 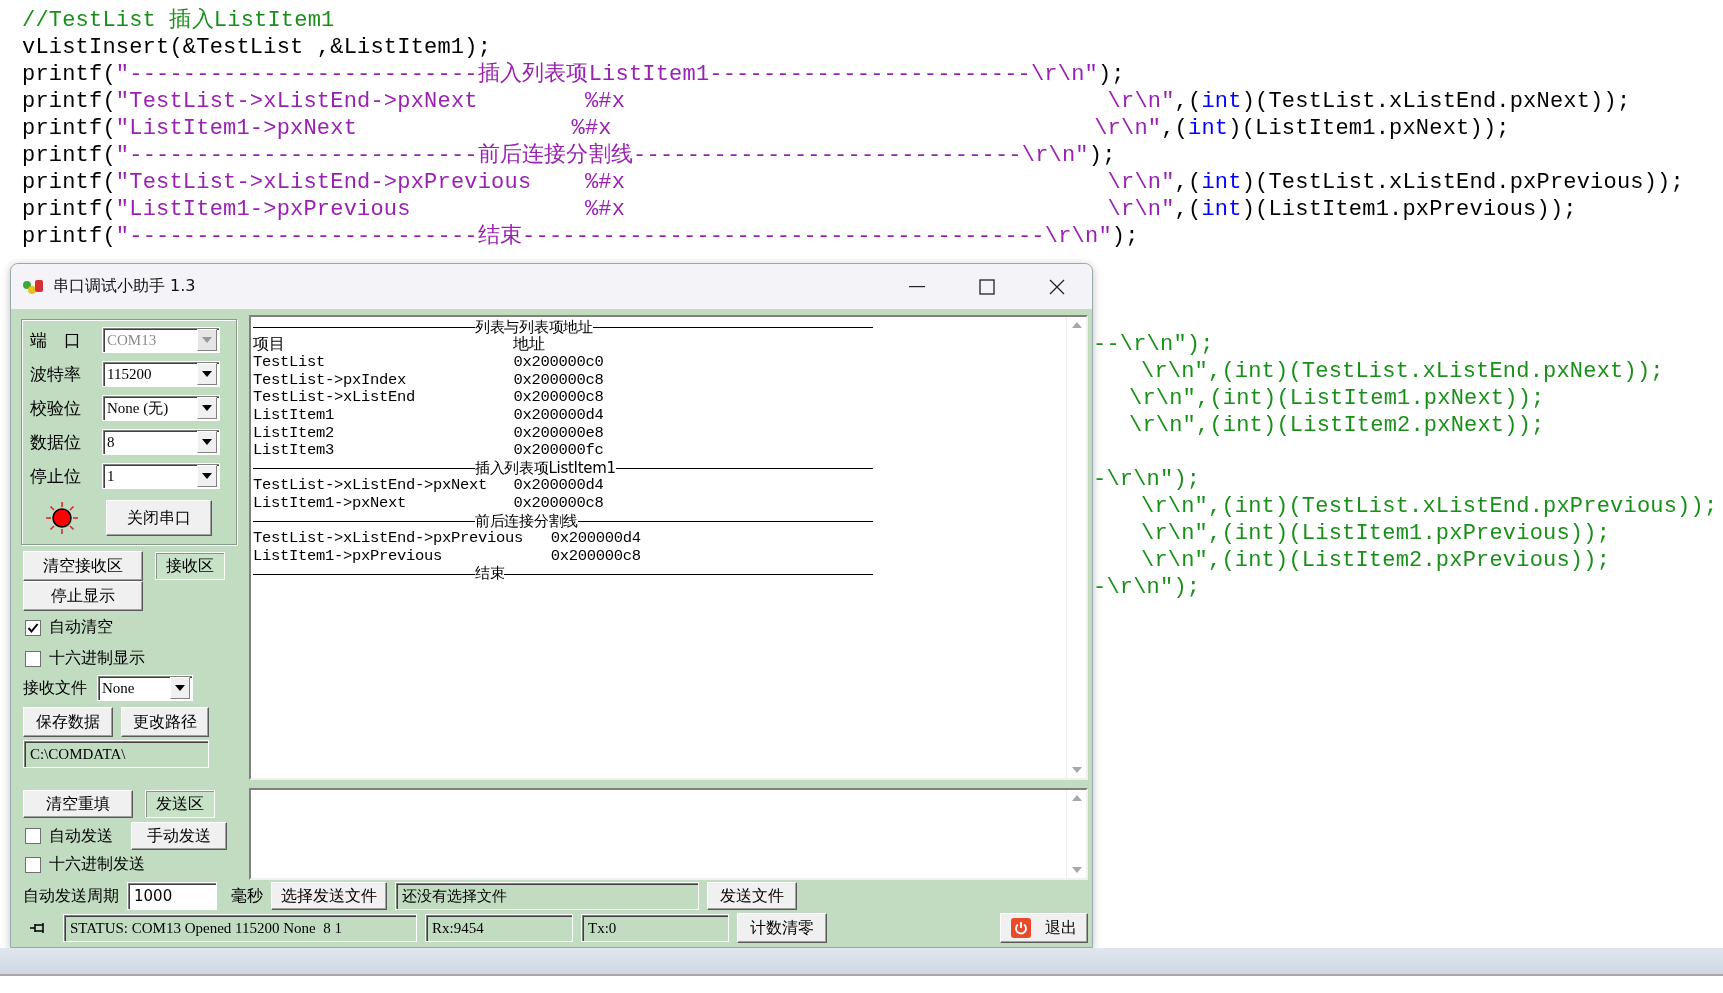 I want to click on section-title: 插入列表项ListItem1, so click(x=545, y=468).